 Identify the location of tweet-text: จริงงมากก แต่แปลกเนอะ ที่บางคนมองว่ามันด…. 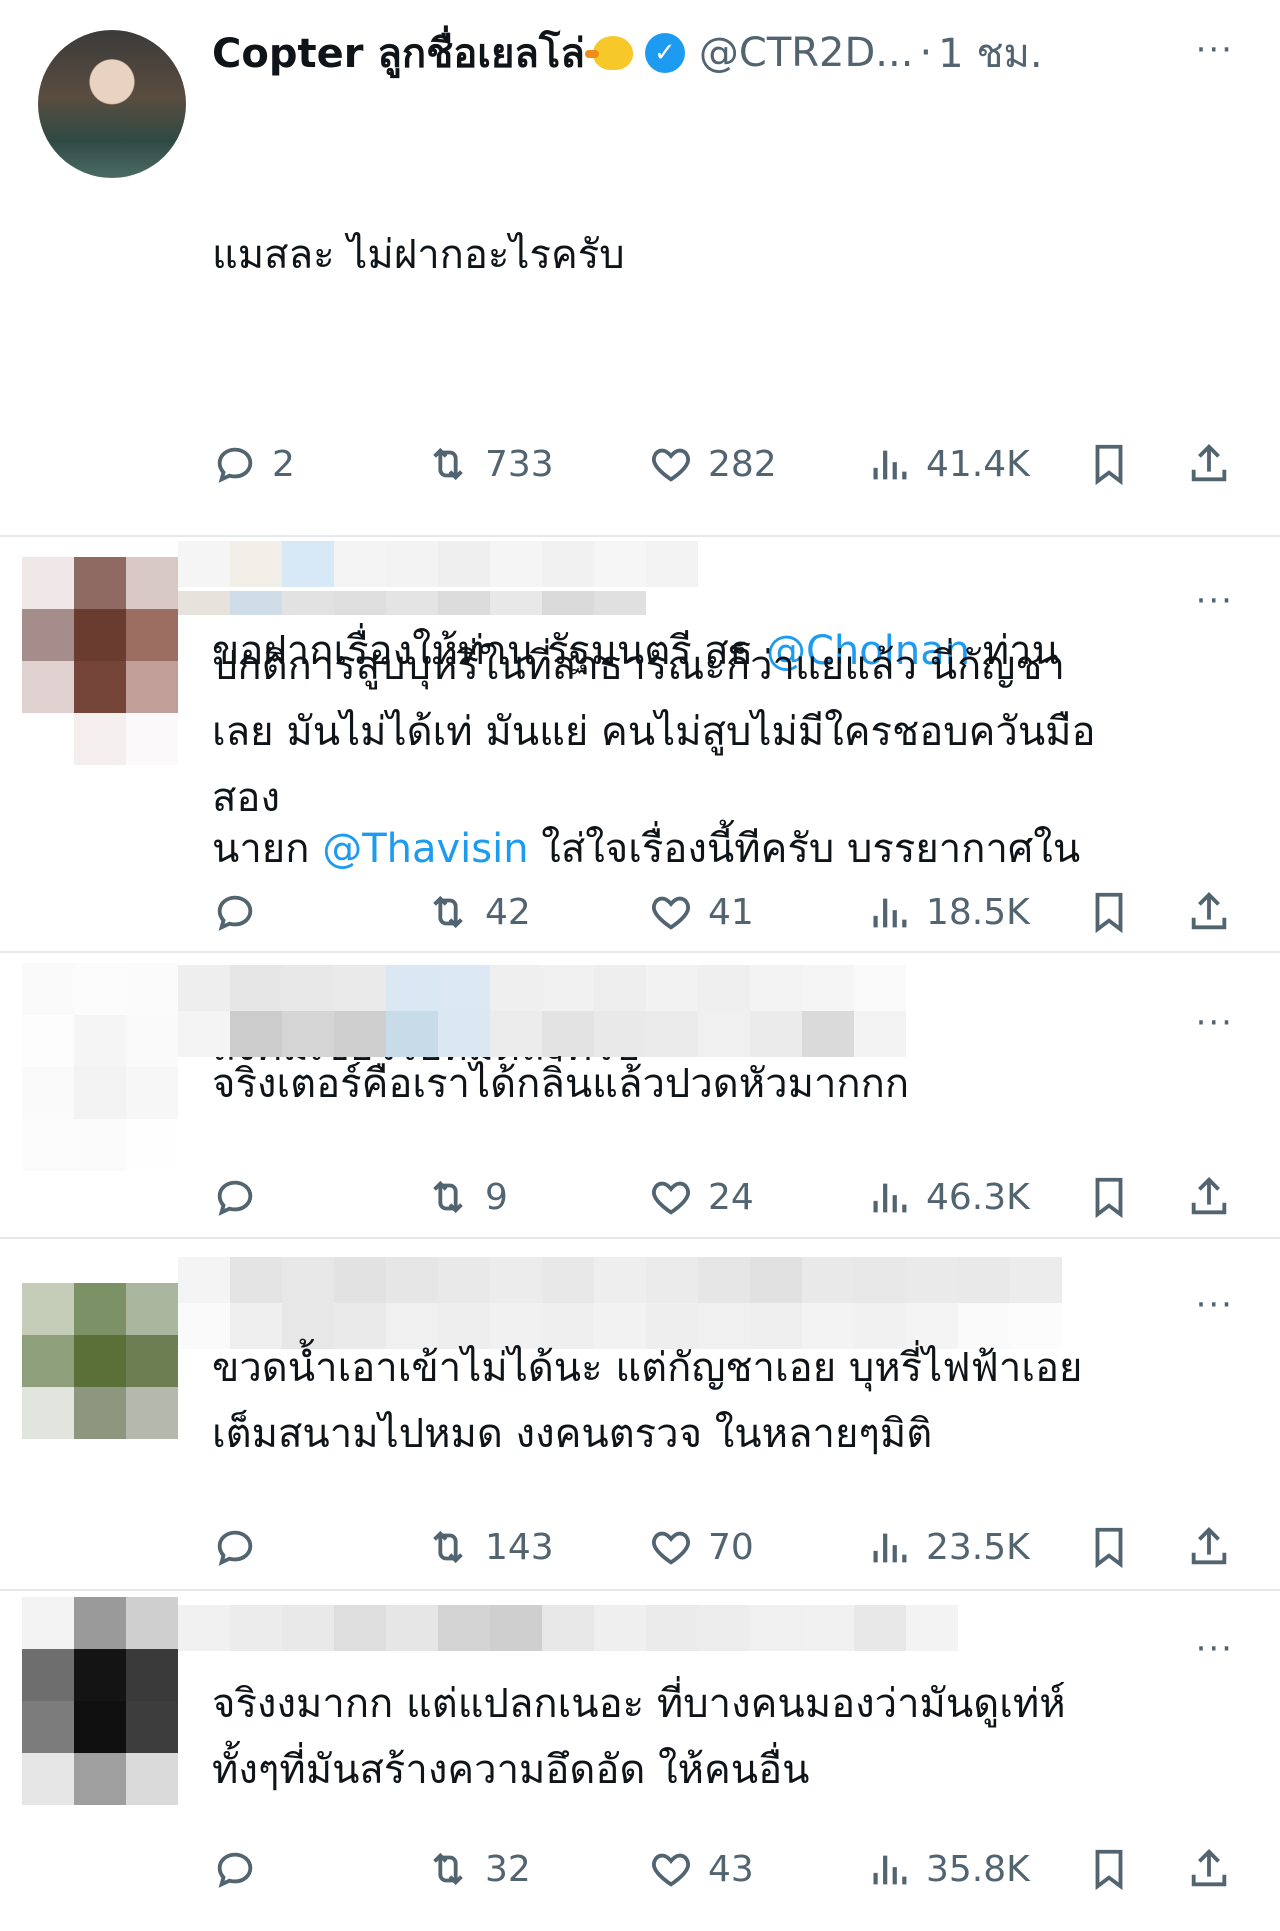
(639, 1737).